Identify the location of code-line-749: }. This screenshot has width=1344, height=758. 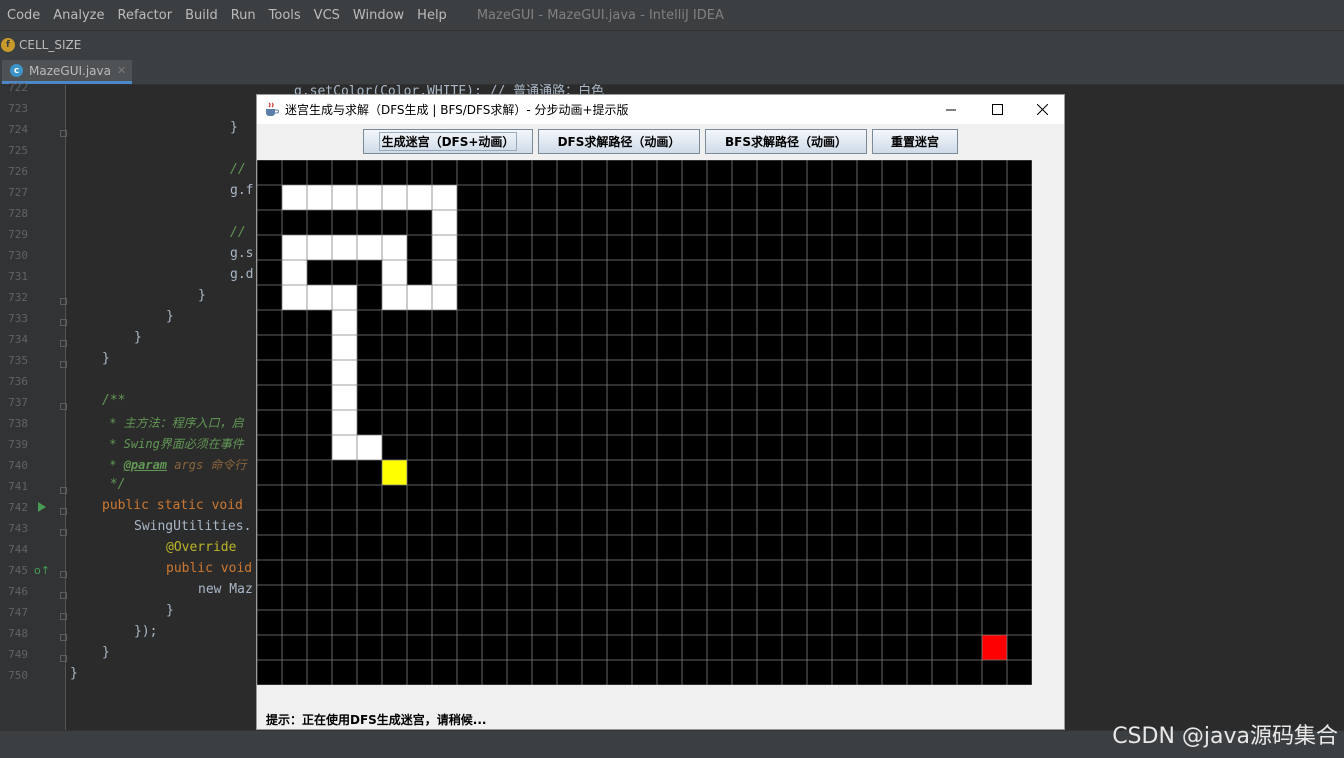
(106, 652).